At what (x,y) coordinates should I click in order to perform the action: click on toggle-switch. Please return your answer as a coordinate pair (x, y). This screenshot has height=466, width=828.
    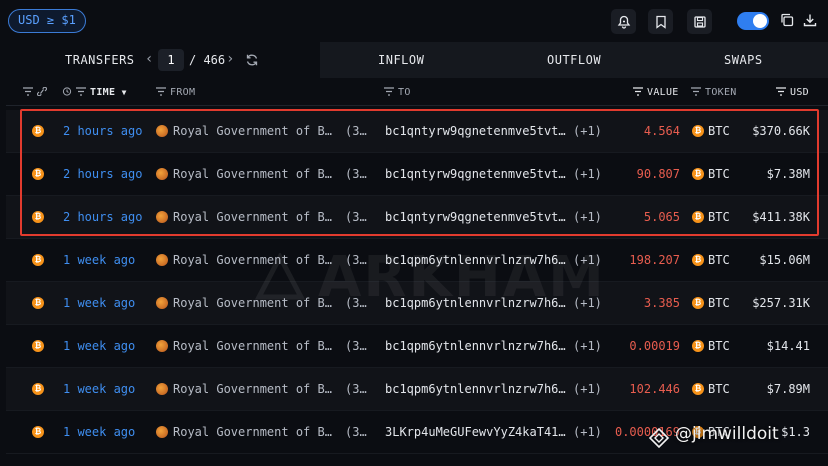
    Looking at the image, I should click on (753, 21).